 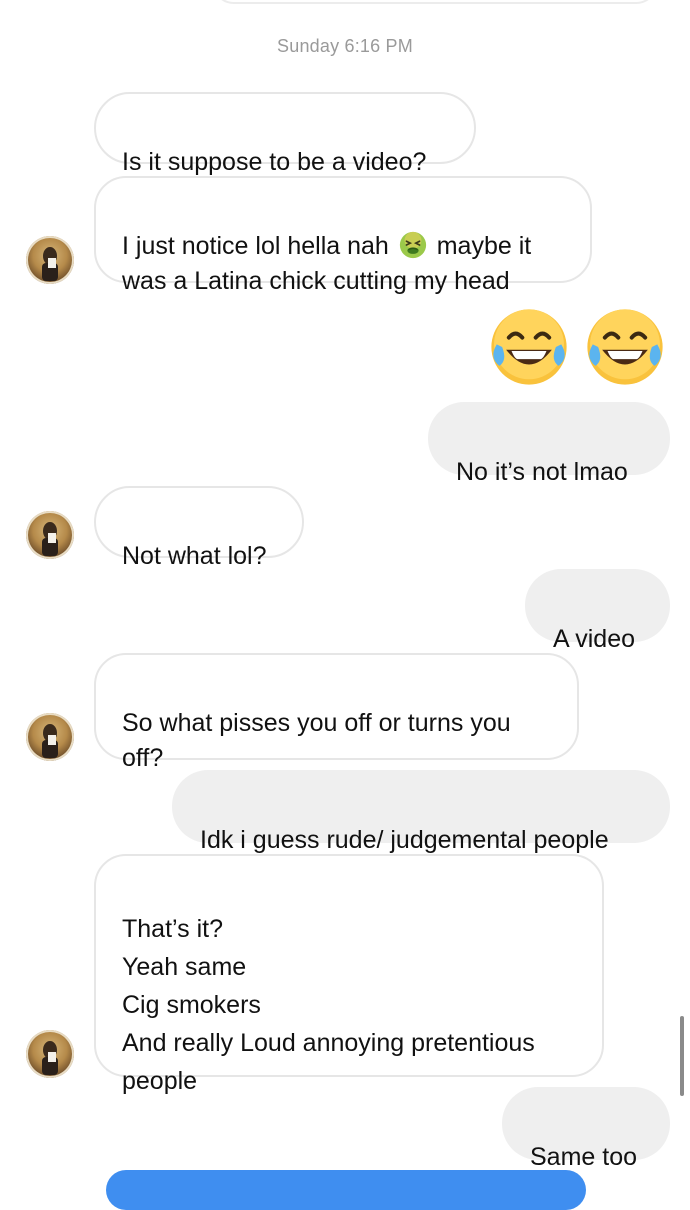 What do you see at coordinates (586, 1129) in the screenshot?
I see `outgoing-message-bubble: Same too` at bounding box center [586, 1129].